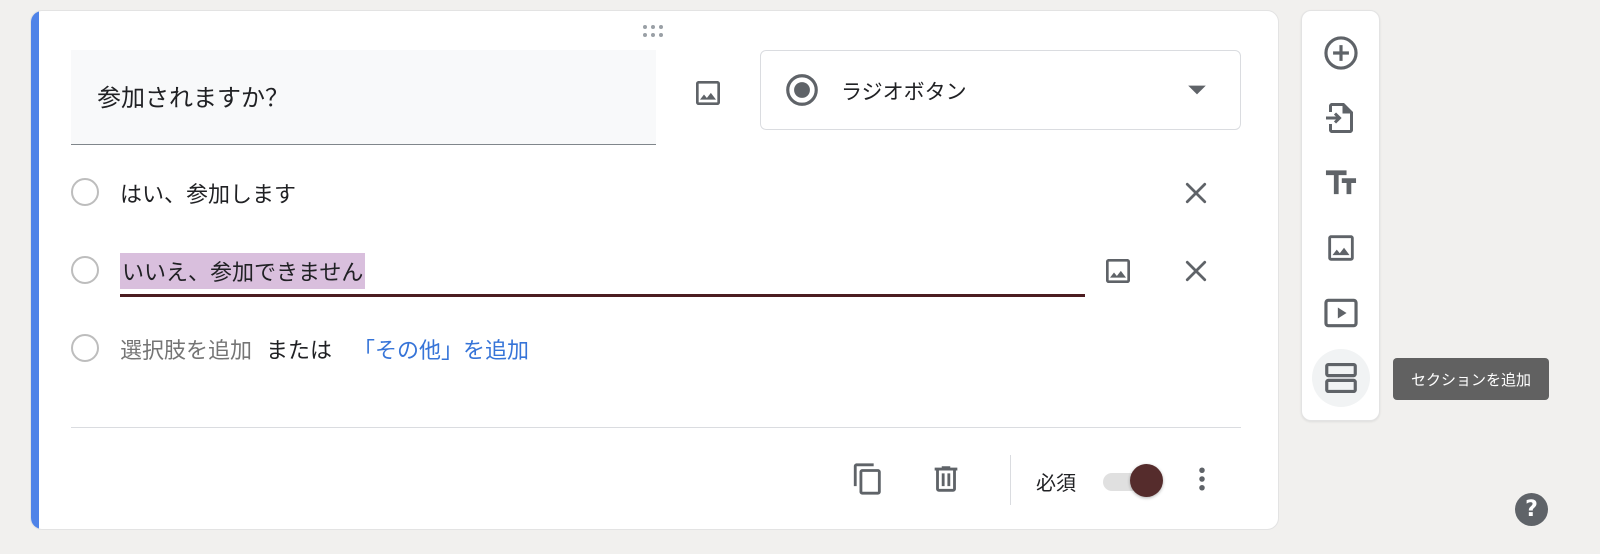 Image resolution: width=1600 pixels, height=554 pixels. I want to click on active-input-underline, so click(602, 295).